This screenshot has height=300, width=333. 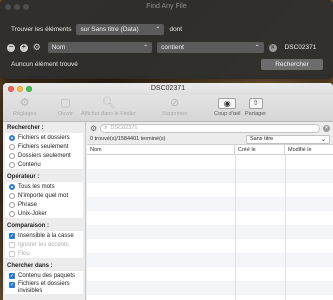 I want to click on remove-criterion-button: −, so click(x=11, y=47).